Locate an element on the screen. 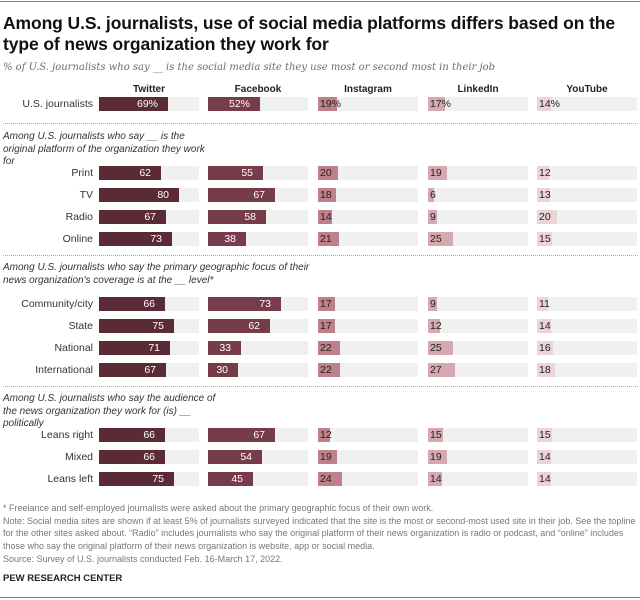  brand-logo-text: PEW RESEARCH CENTER is located at coordinates (63, 578).